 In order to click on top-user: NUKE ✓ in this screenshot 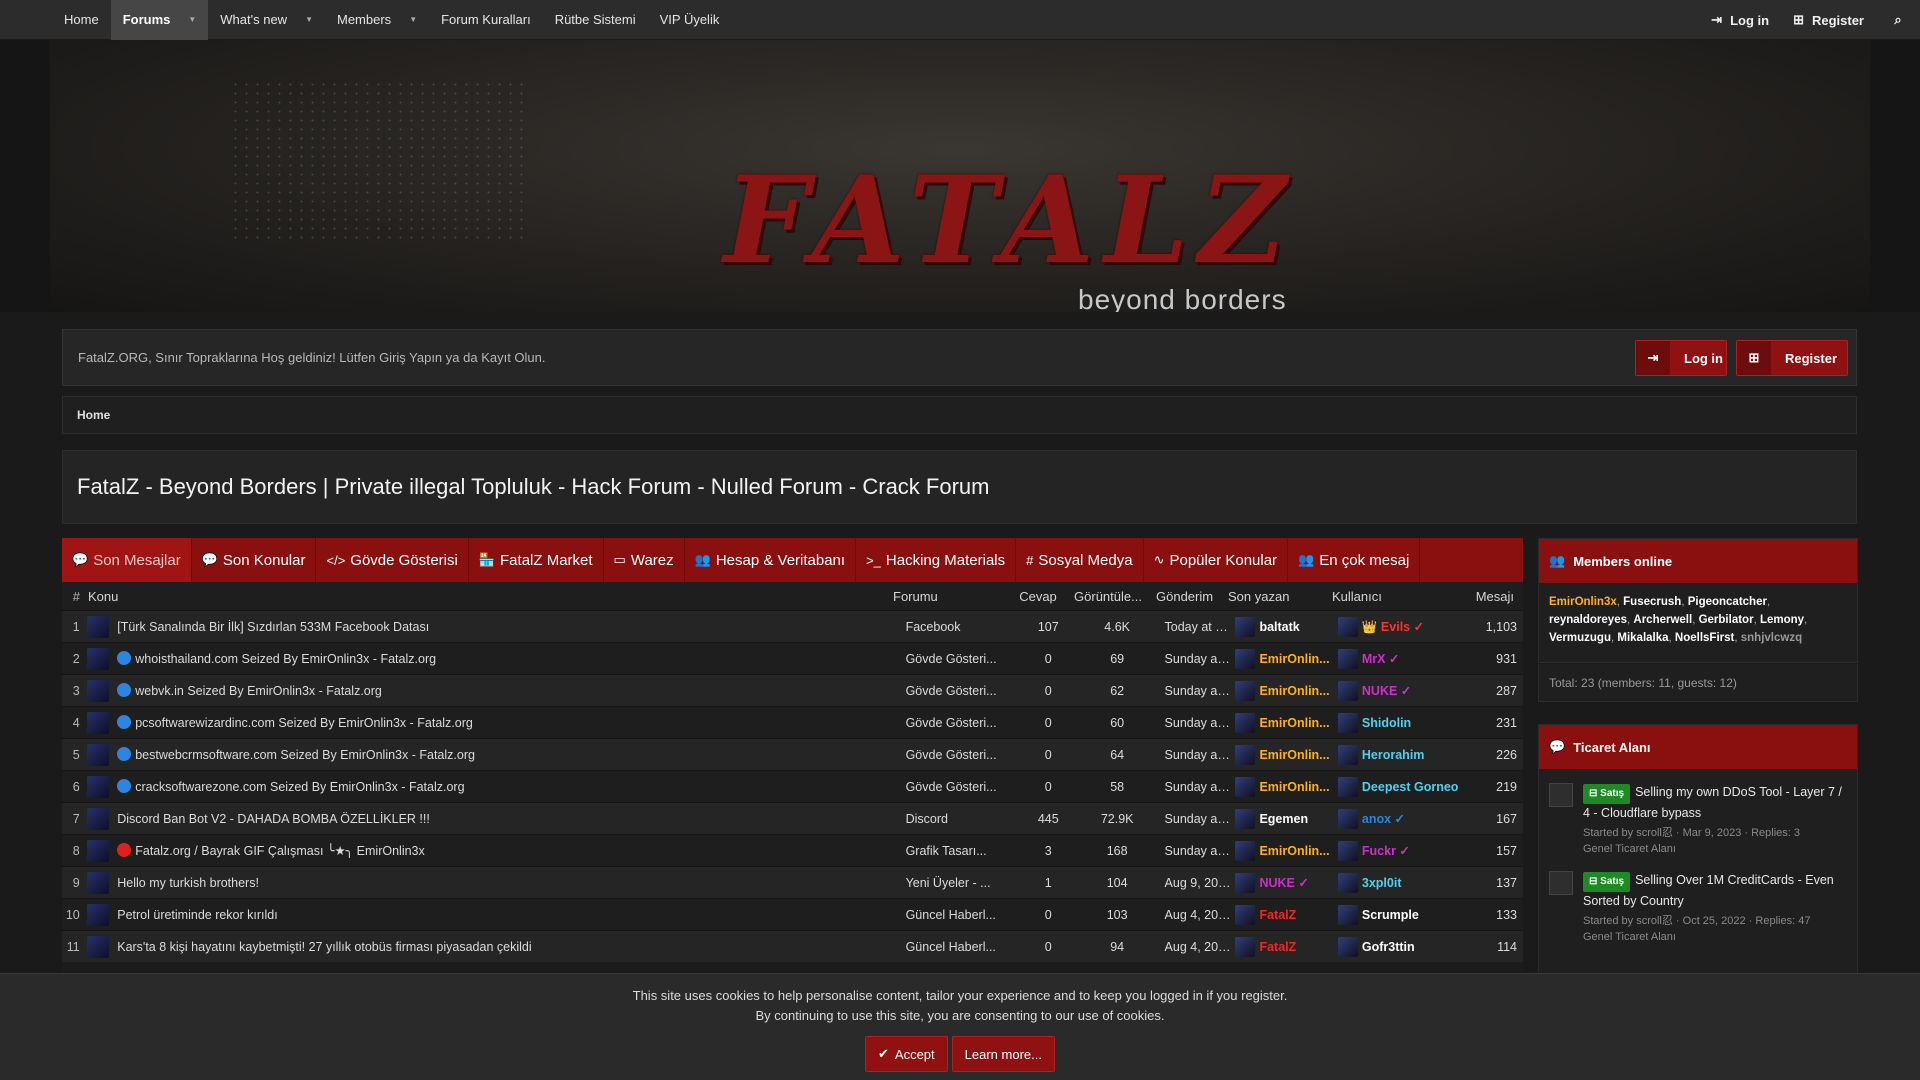, I will do `click(1396, 690)`.